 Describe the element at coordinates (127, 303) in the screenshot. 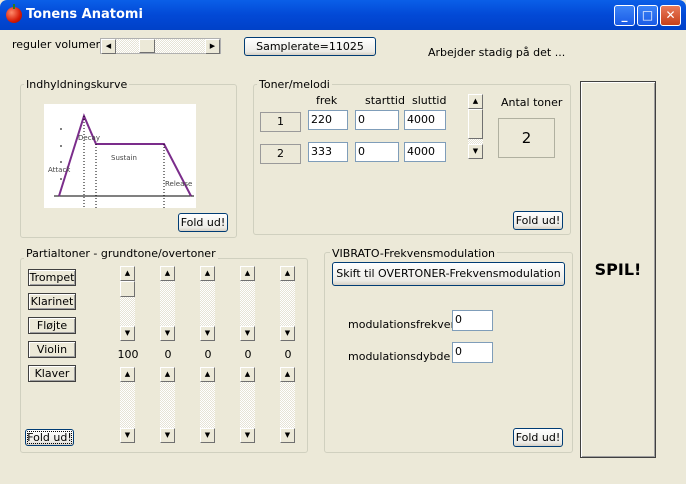

I see `partial-1-scrollbar: ▲ ▼` at that location.